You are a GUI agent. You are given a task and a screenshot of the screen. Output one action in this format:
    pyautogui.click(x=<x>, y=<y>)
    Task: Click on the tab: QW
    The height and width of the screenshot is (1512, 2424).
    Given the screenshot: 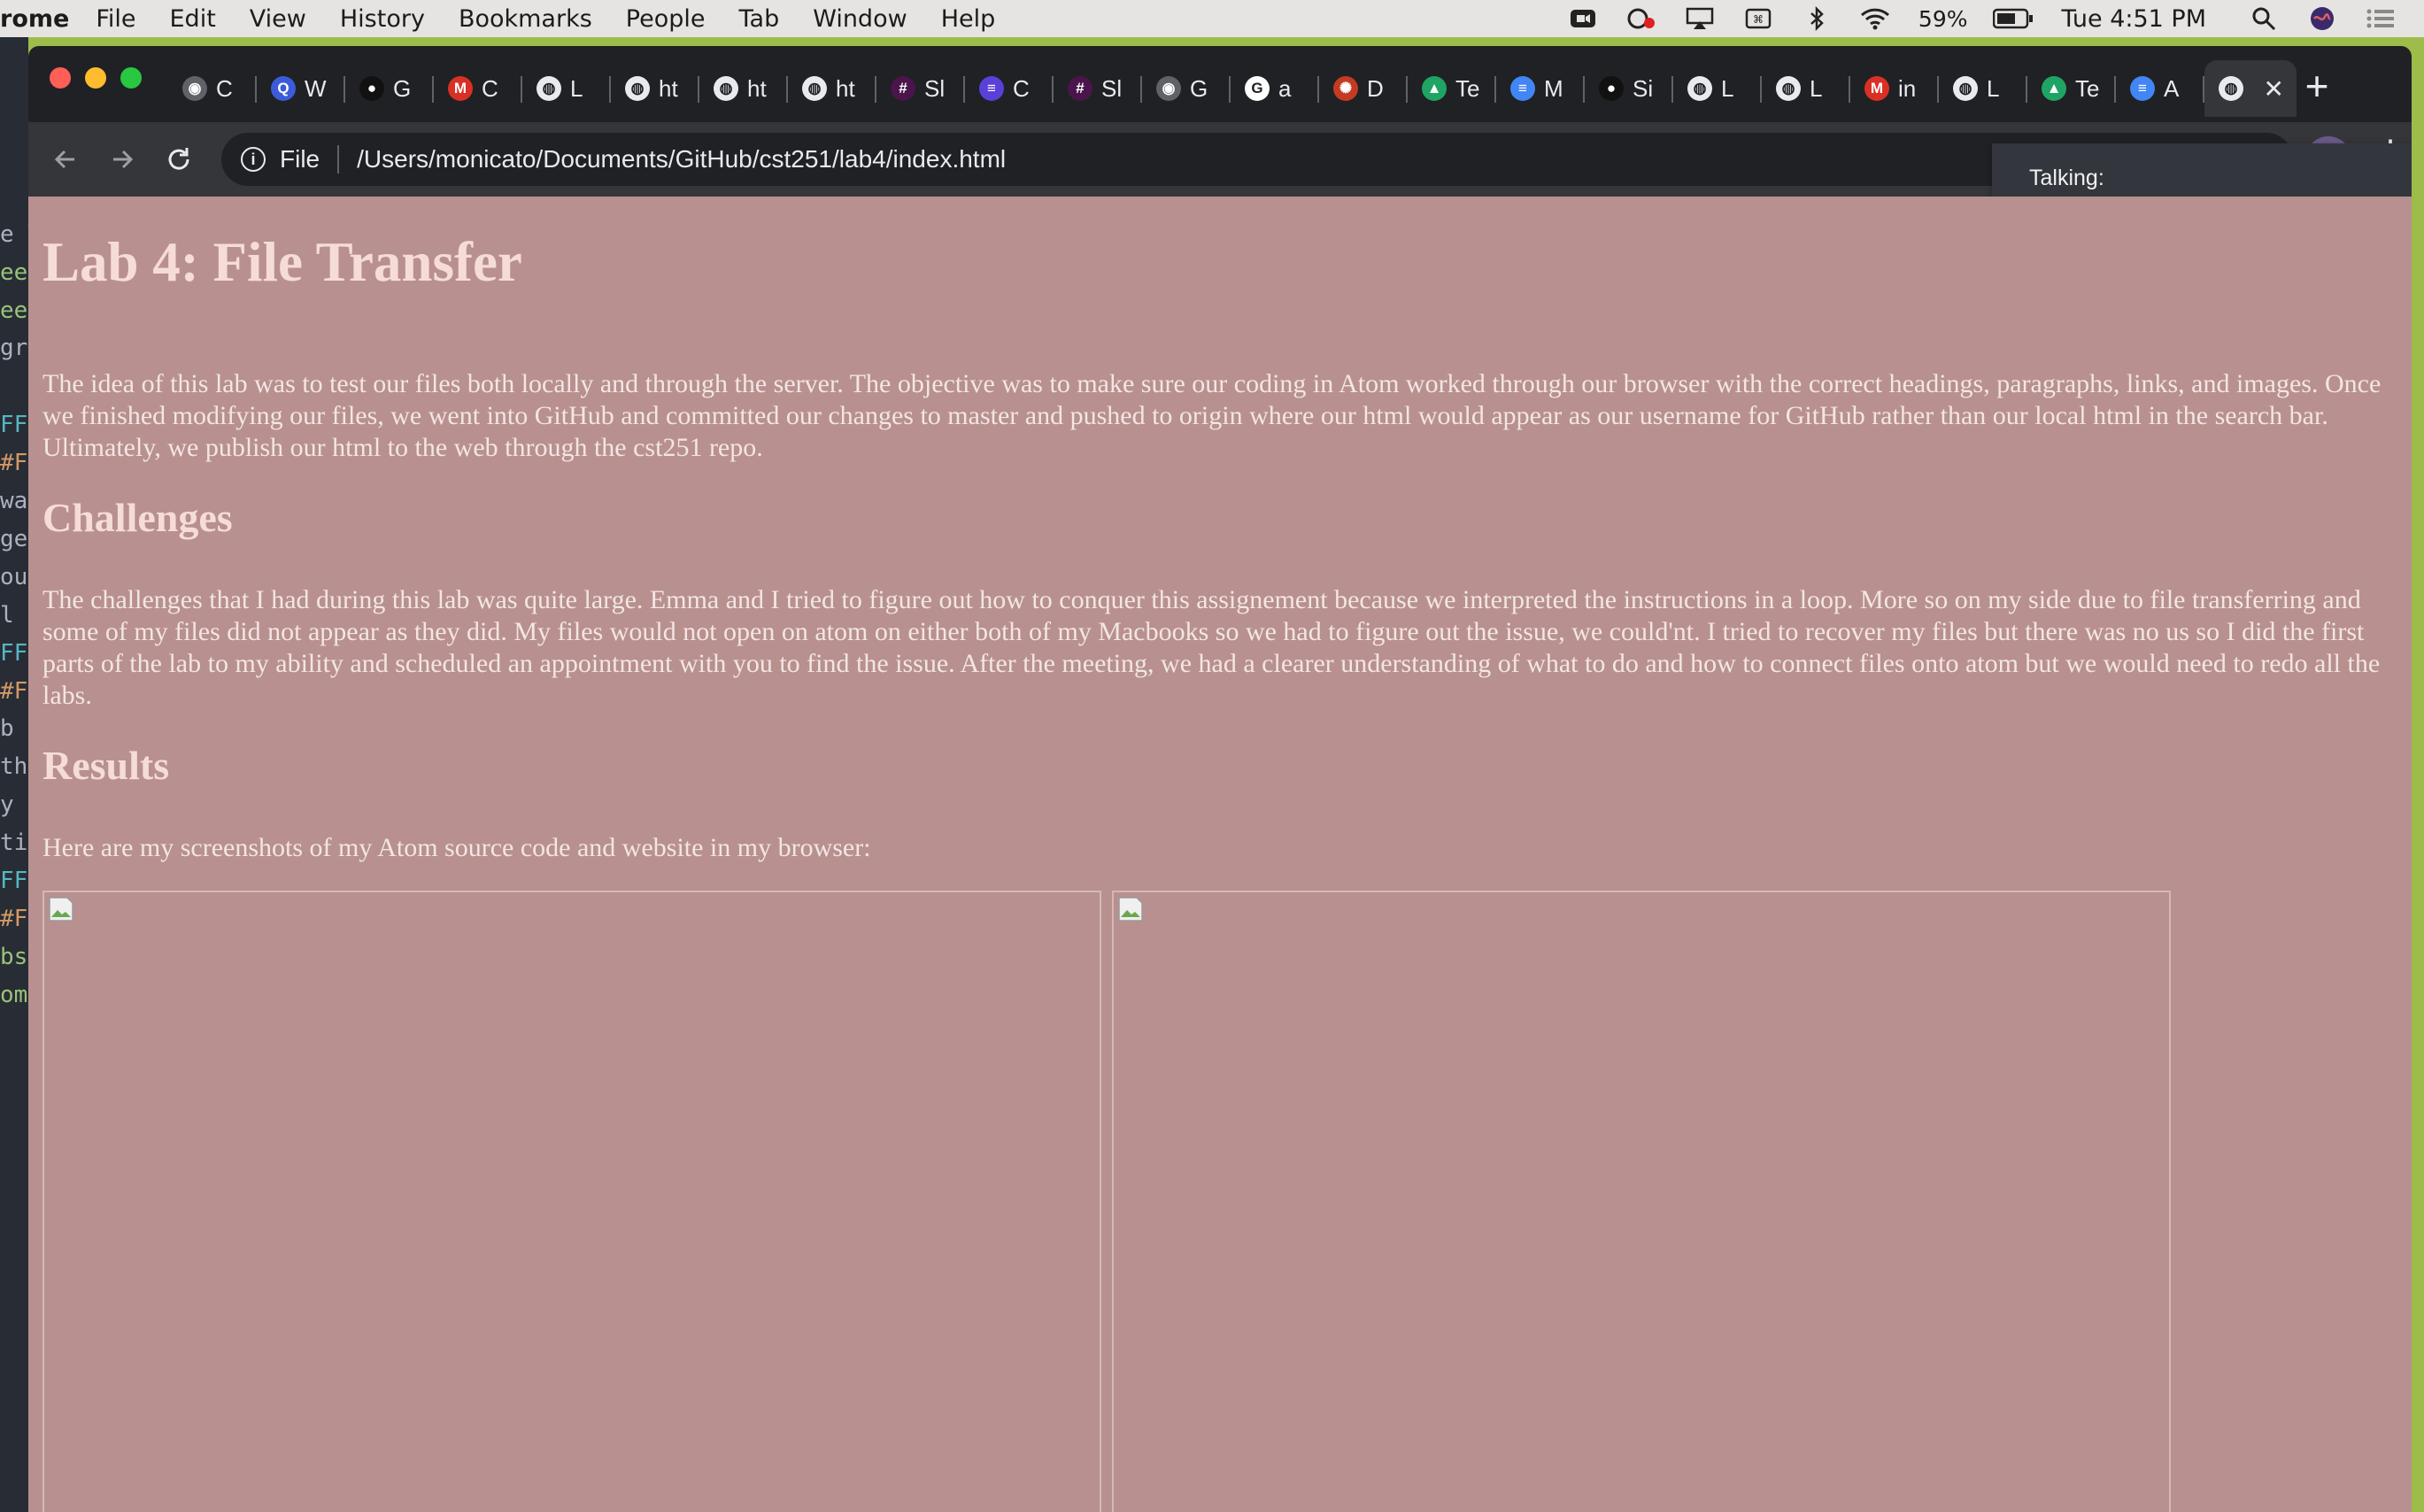 What is the action you would take?
    pyautogui.click(x=301, y=88)
    